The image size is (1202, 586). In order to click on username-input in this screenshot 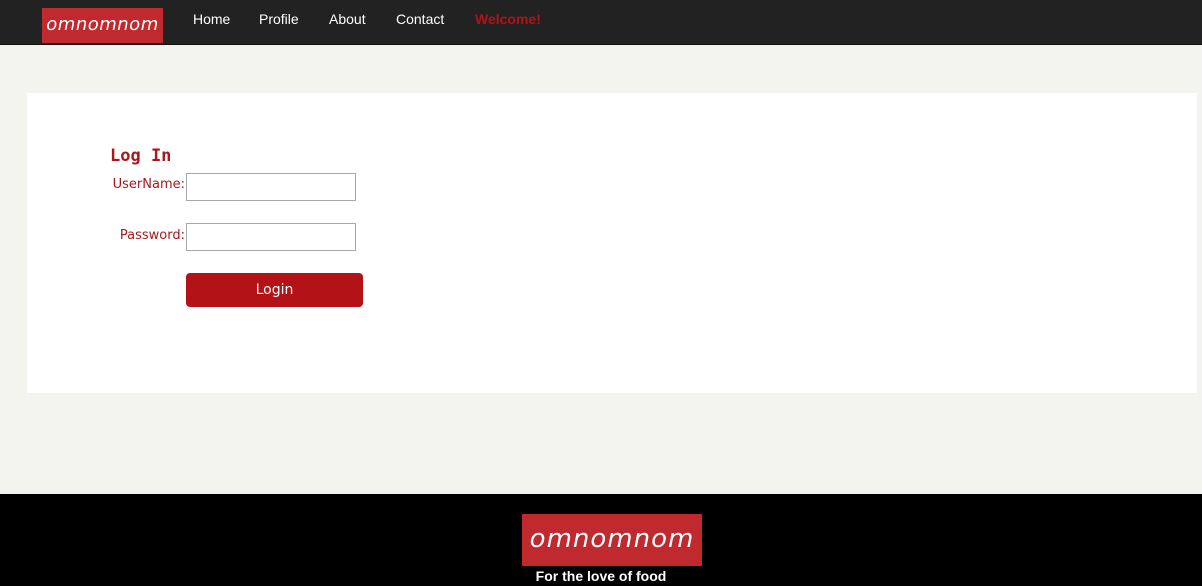, I will do `click(271, 187)`.